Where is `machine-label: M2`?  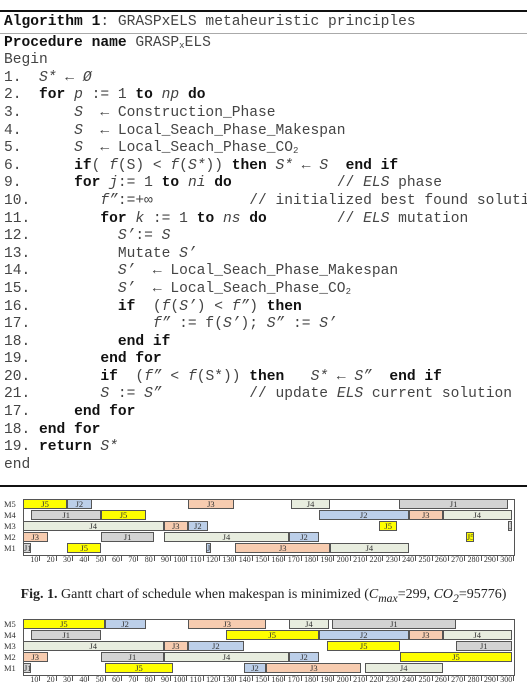 machine-label: M2 is located at coordinates (10, 657).